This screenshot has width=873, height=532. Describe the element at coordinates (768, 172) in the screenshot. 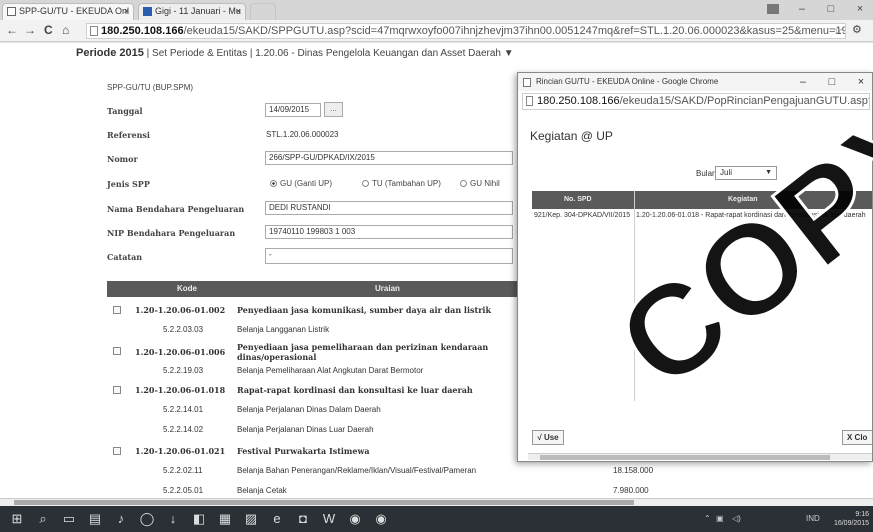

I see `chevron-down-icon: ▼` at that location.